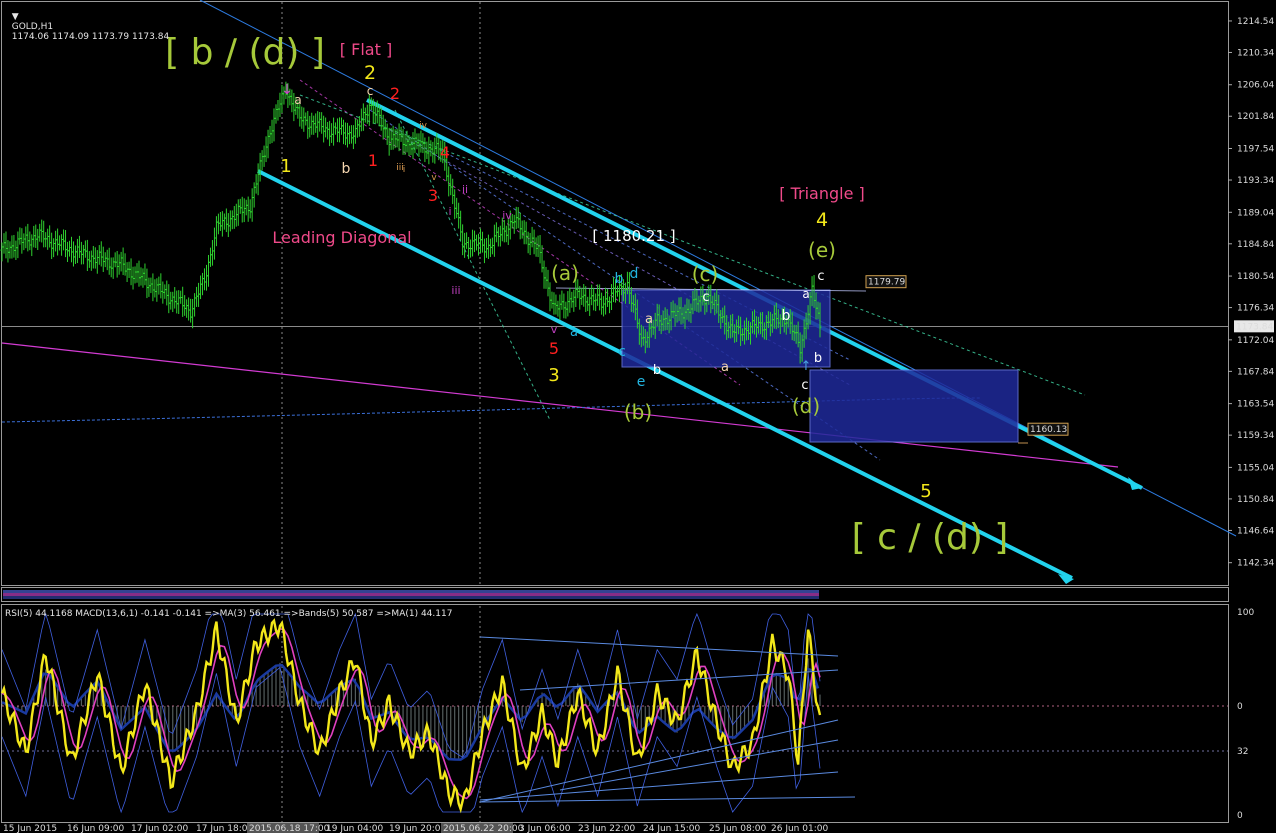 This screenshot has height=833, width=1276. Describe the element at coordinates (1254, 327) in the screenshot. I see `current-price-label: 1173.84` at that location.